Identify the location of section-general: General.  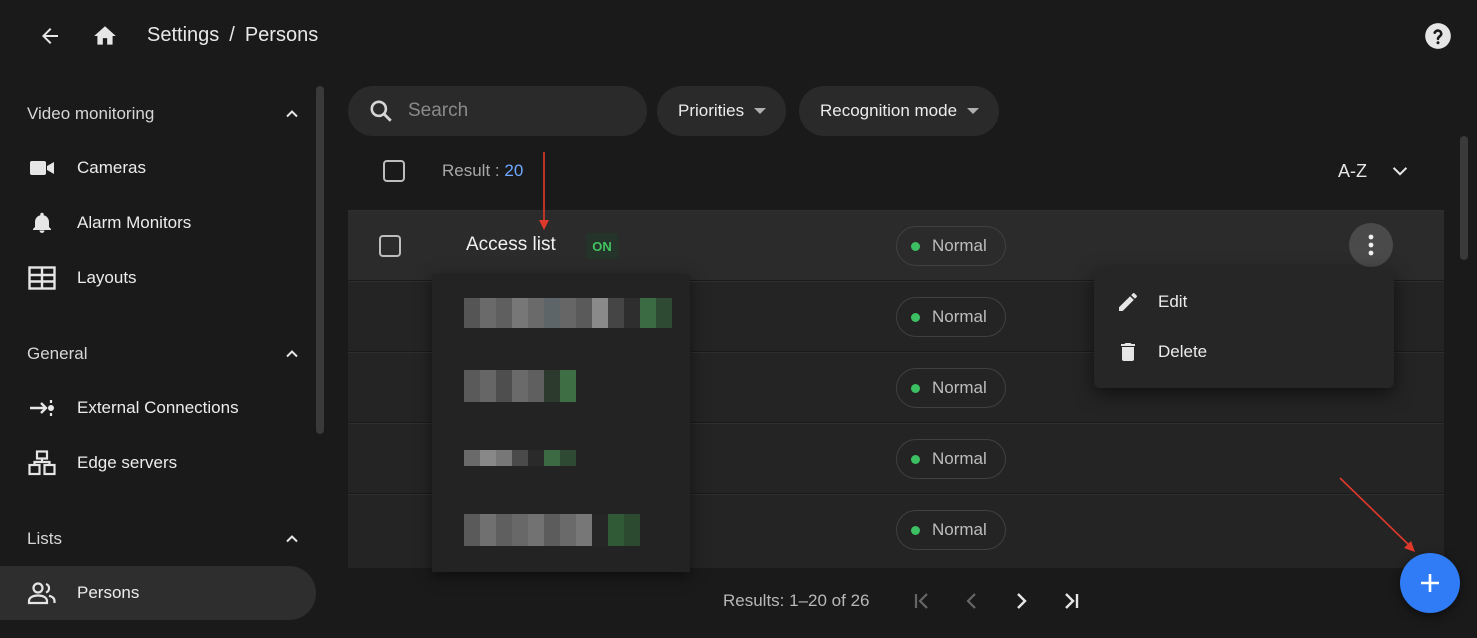
(164, 354).